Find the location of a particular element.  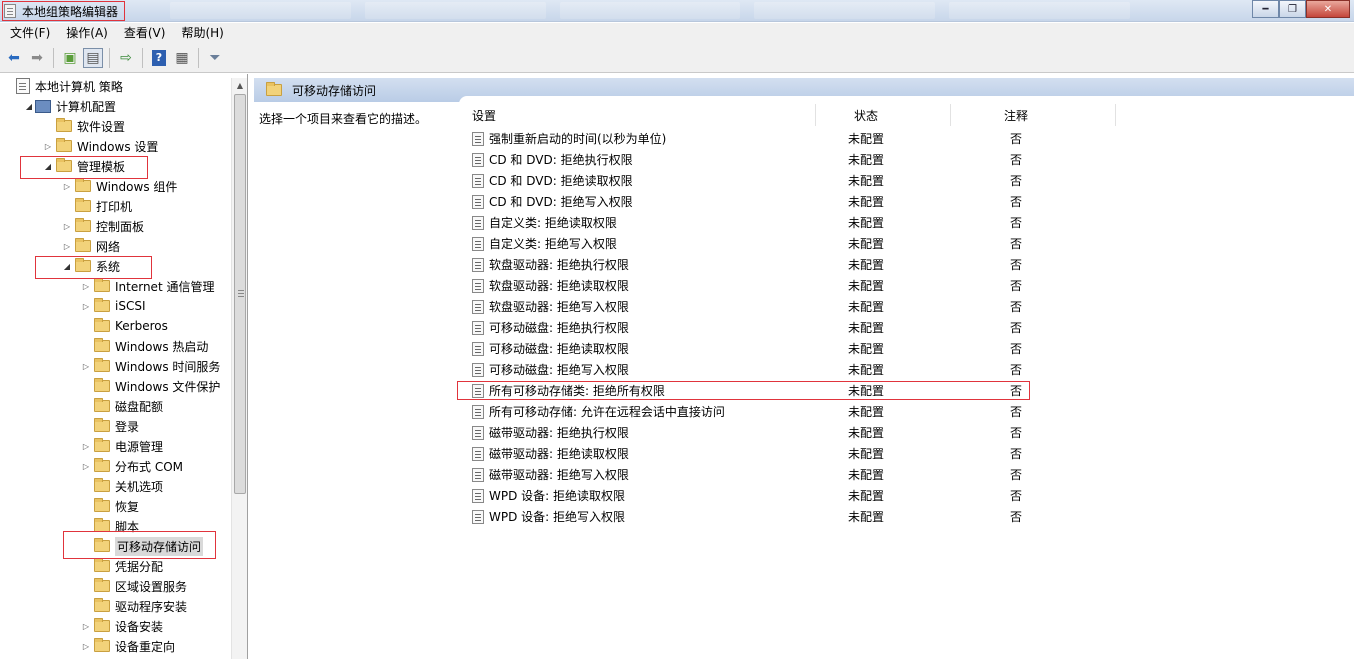

tree-item: Kerberos is located at coordinates (124, 326).